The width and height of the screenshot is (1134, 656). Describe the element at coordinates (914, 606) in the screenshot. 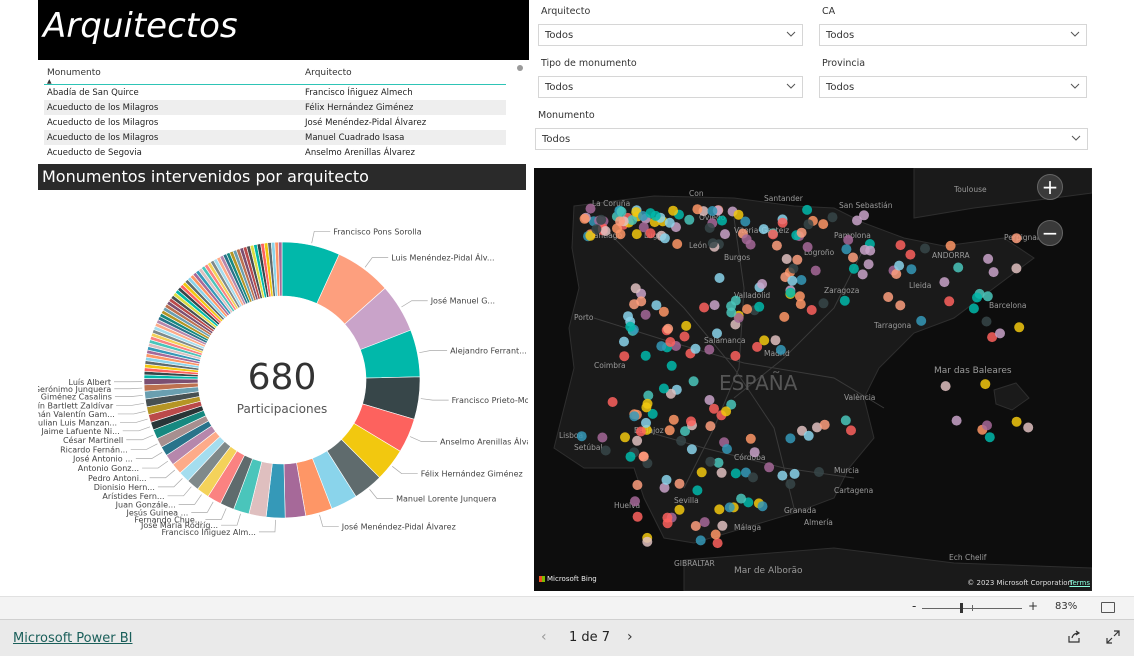

I see `zoom-minus-button: -` at that location.